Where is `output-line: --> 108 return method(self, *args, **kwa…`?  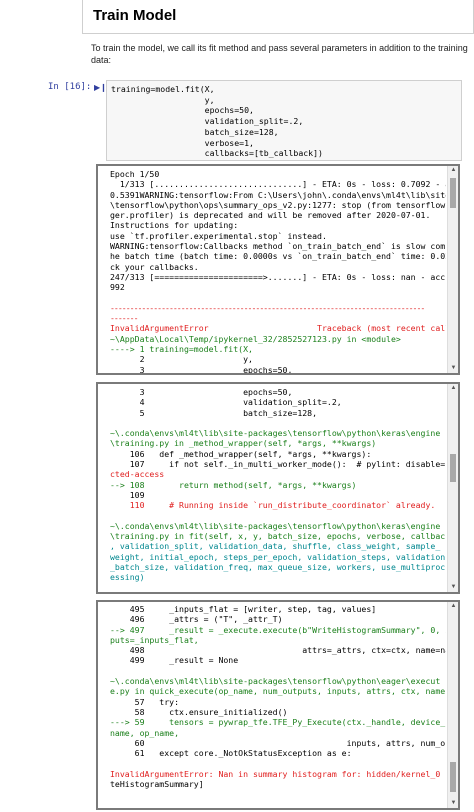
output-line: --> 108 return method(self, *args, **kwa… is located at coordinates (233, 484).